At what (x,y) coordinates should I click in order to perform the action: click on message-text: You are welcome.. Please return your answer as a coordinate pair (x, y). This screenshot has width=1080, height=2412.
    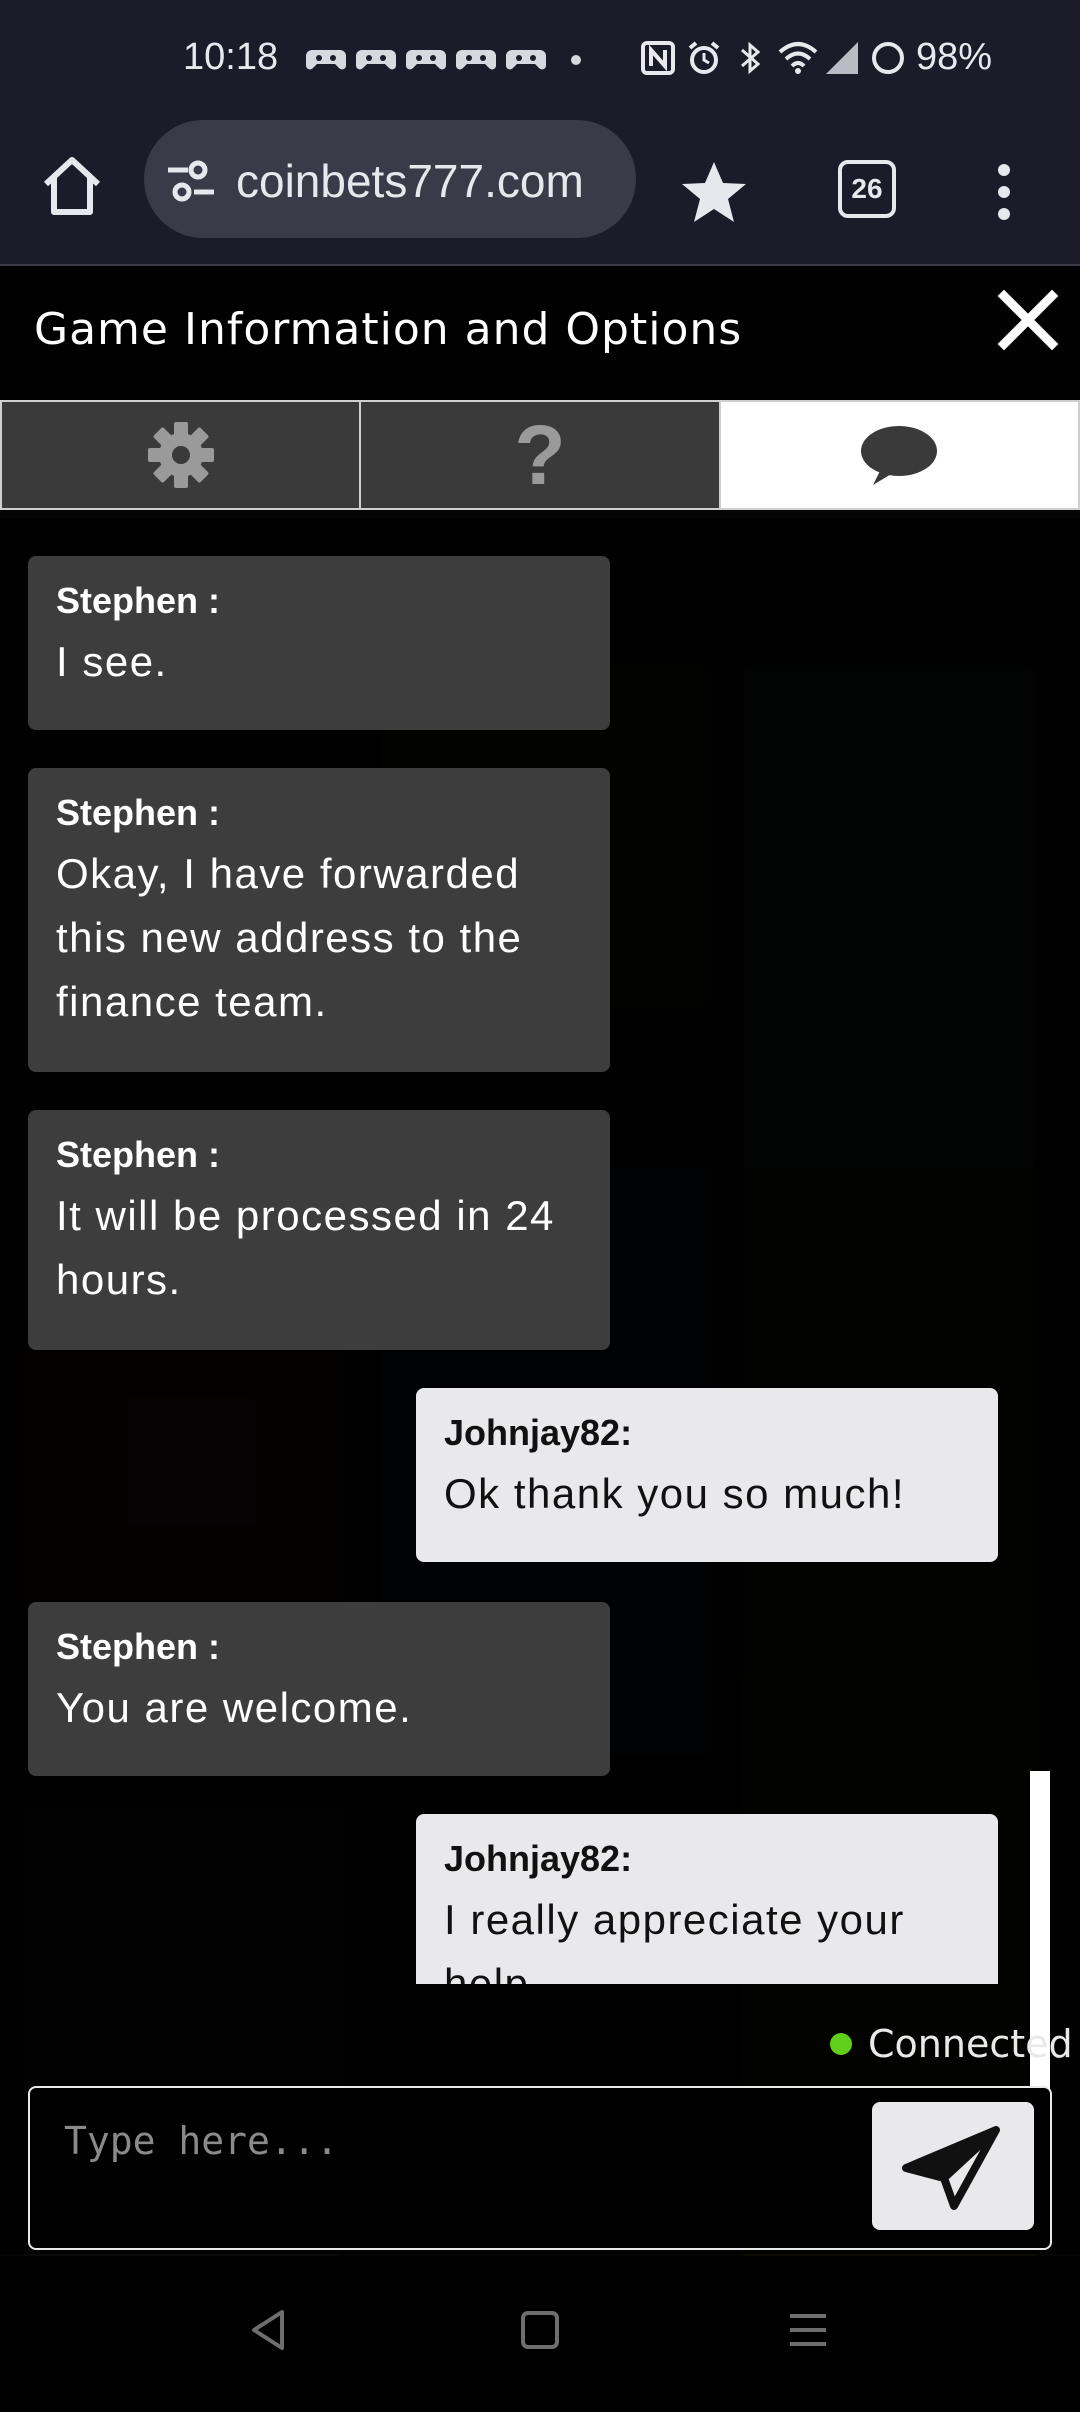
    Looking at the image, I should click on (234, 1707).